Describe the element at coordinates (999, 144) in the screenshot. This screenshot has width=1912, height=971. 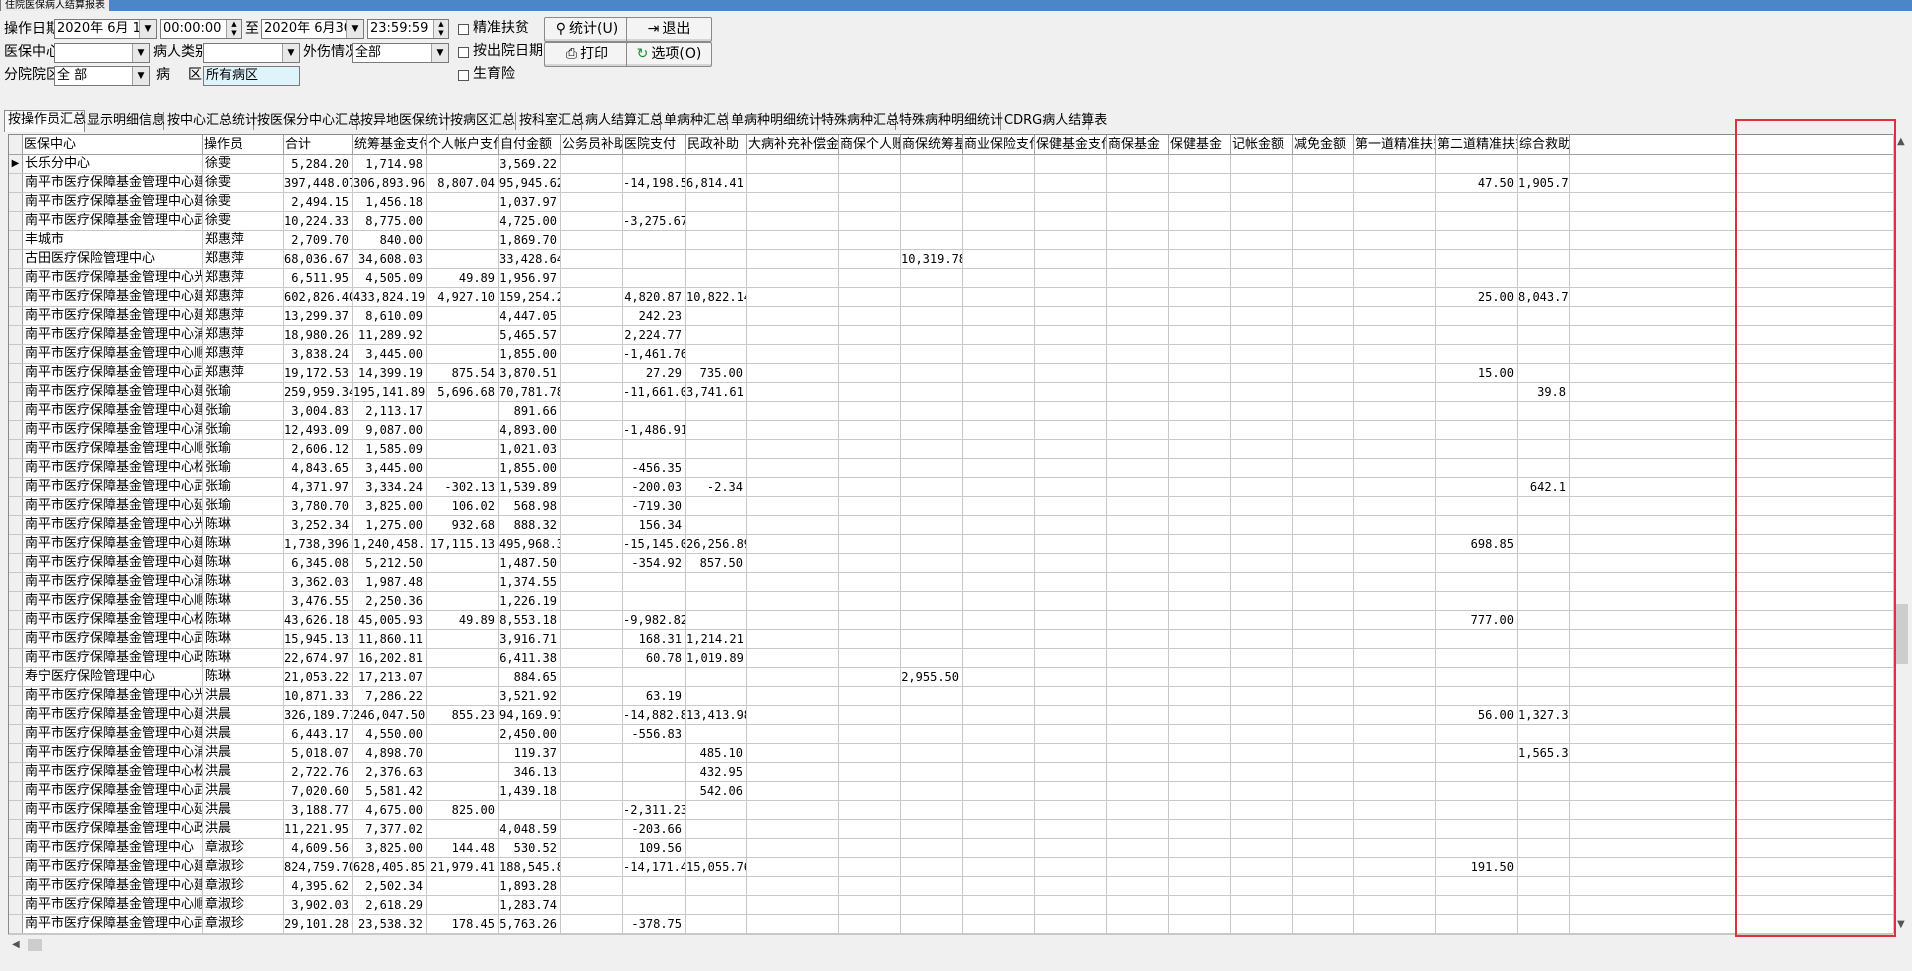
I see `column-header: 商业保险支付` at that location.